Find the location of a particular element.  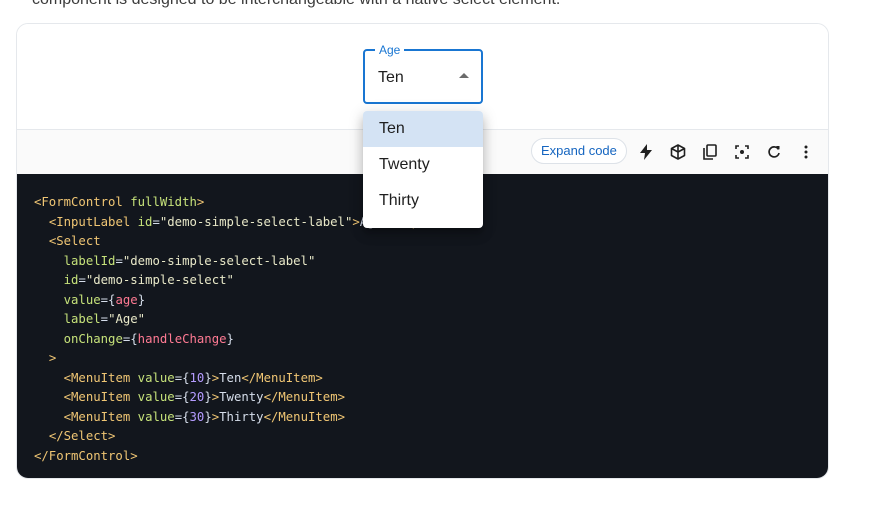

code-token: <FormControl is located at coordinates (82, 202).